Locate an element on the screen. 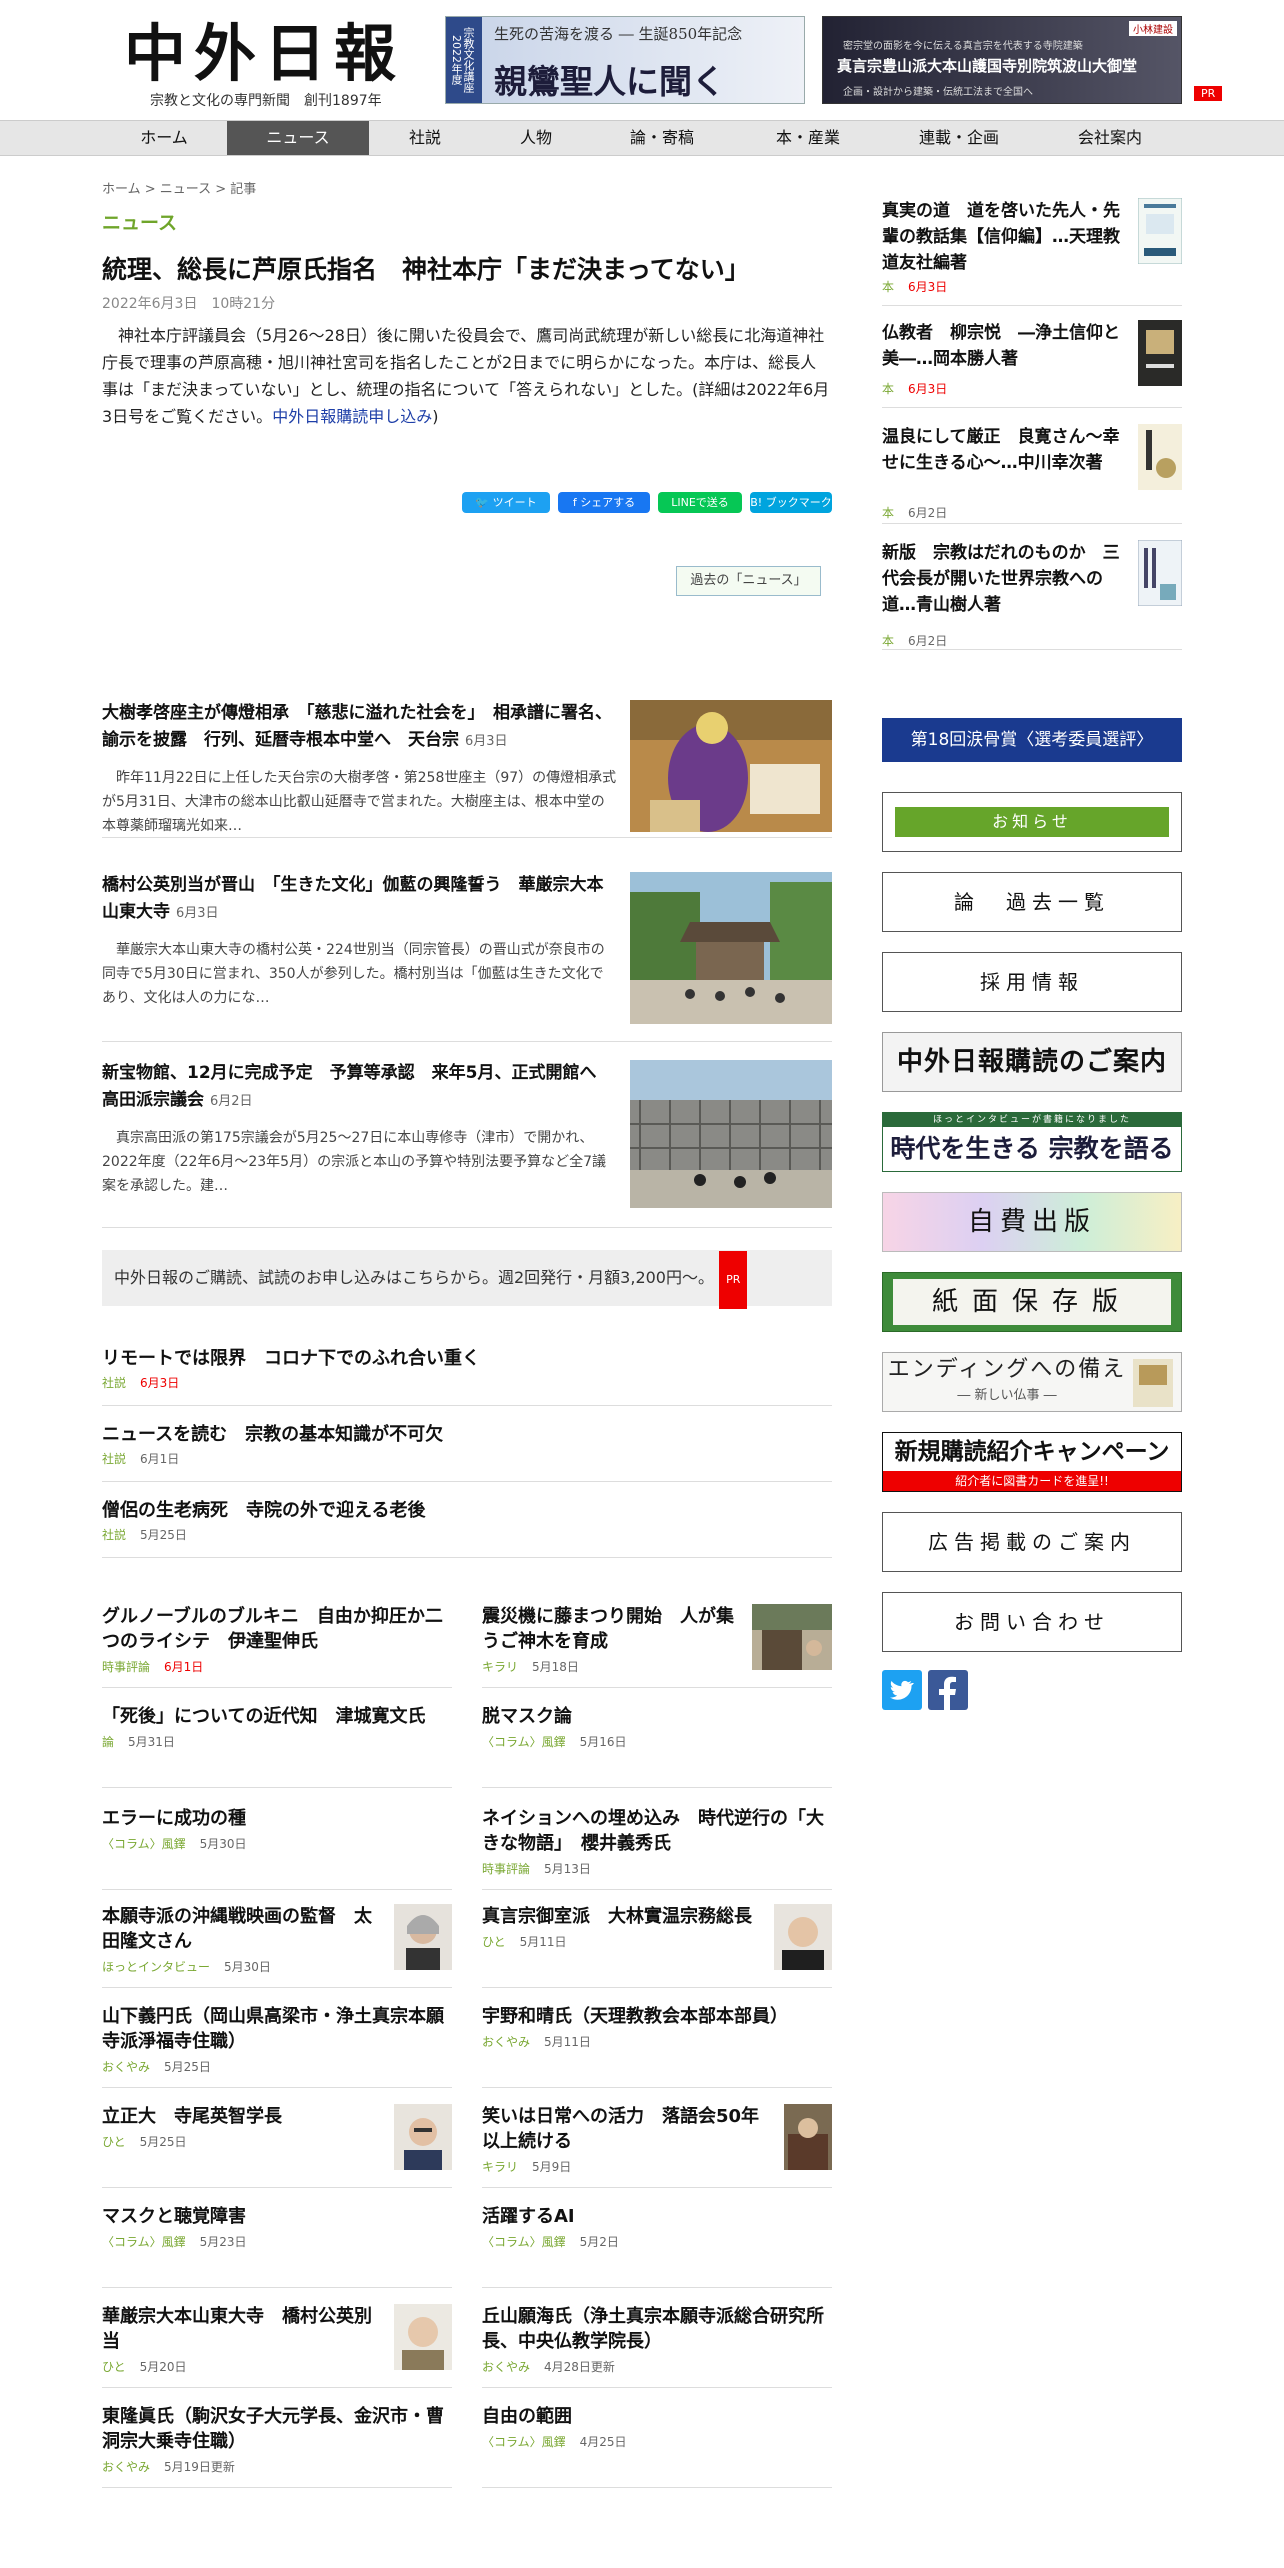  list-item-title: ネイションへの埋め込み 時代逆行の「大きな物語」 櫻井義秀氏 is located at coordinates (657, 1831).